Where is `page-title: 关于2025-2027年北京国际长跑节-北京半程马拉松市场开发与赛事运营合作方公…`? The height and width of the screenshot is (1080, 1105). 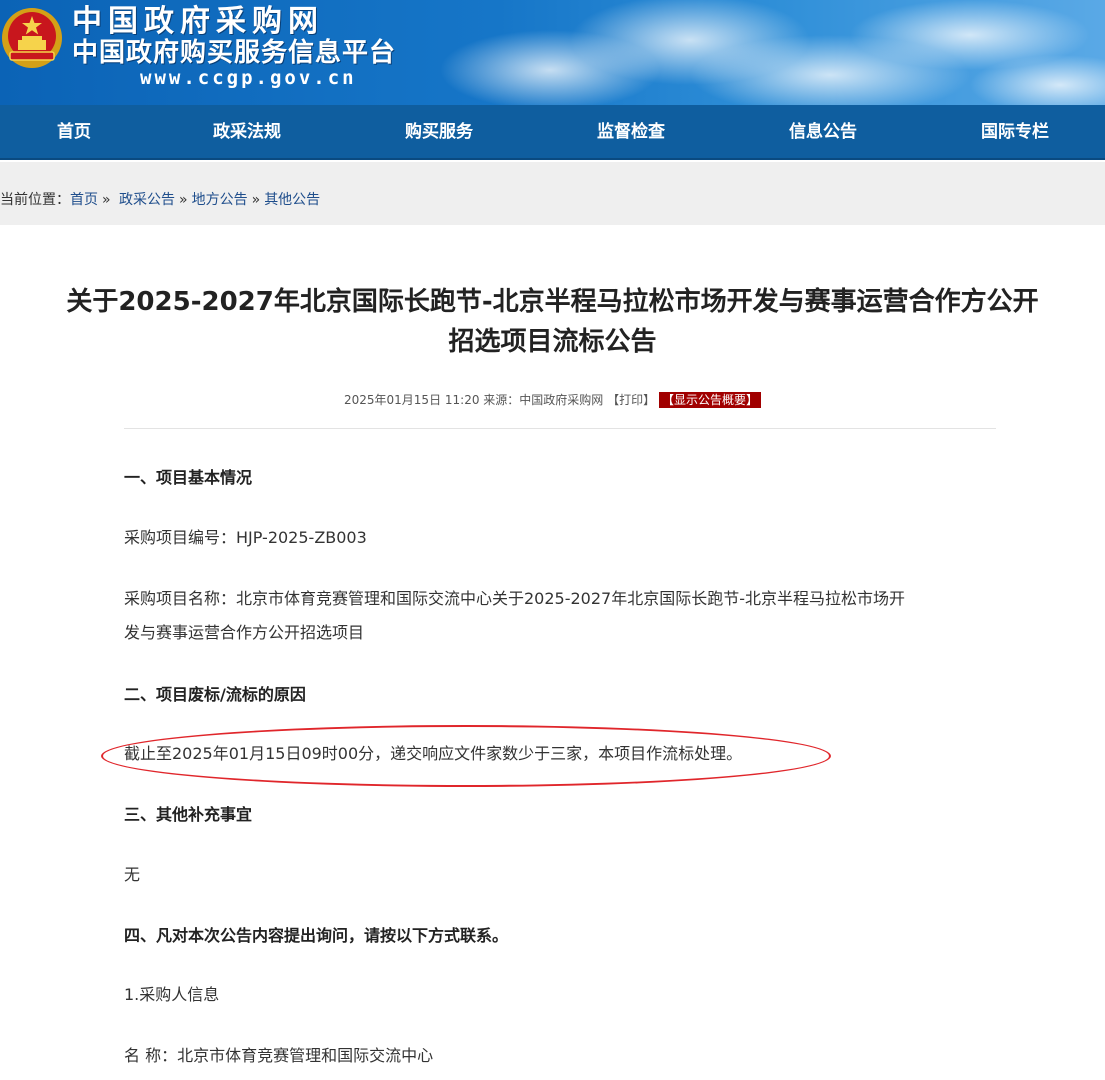
page-title: 关于2025-2027年北京国际长跑节-北京半程马拉松市场开发与赛事运营合作方公… is located at coordinates (552, 322).